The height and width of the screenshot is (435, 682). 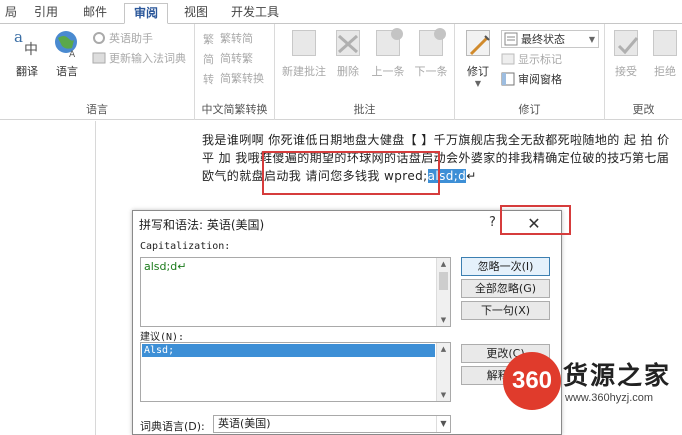 I want to click on delete-comment-button: 删除, so click(x=348, y=53).